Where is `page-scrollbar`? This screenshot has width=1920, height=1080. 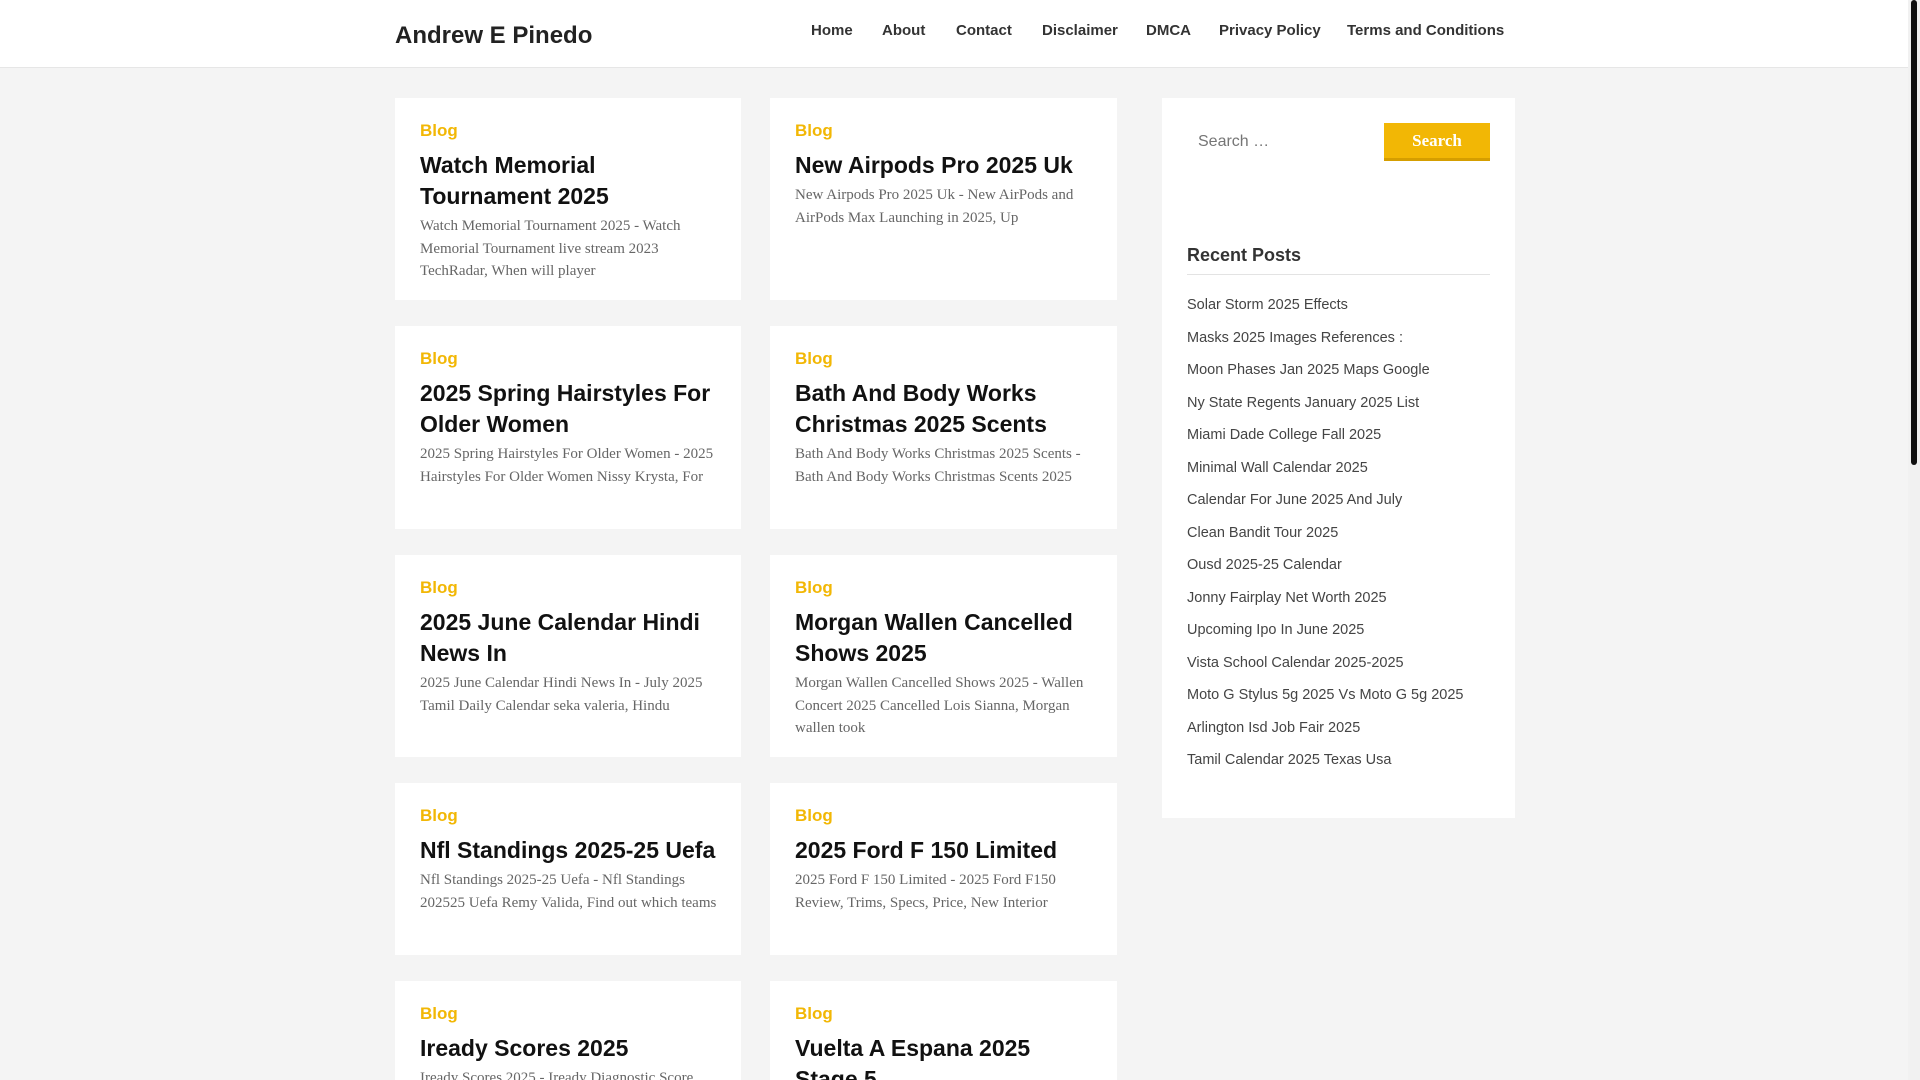 page-scrollbar is located at coordinates (1914, 540).